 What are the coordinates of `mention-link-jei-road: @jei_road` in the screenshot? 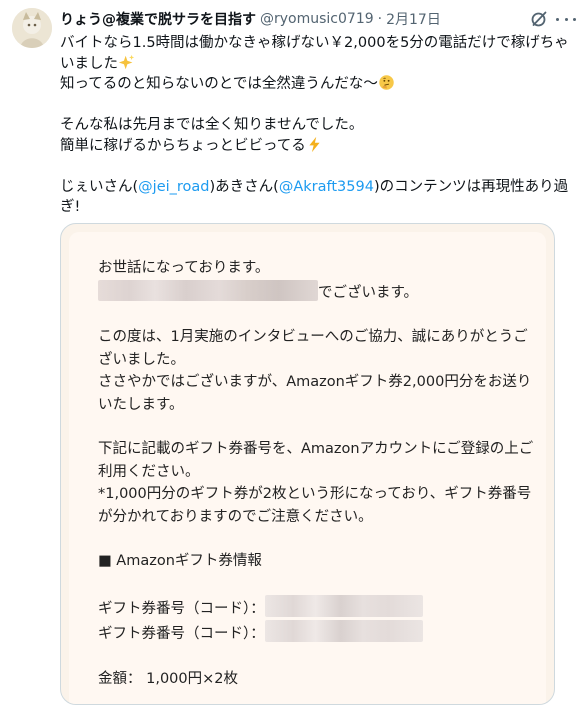 It's located at (173, 187).